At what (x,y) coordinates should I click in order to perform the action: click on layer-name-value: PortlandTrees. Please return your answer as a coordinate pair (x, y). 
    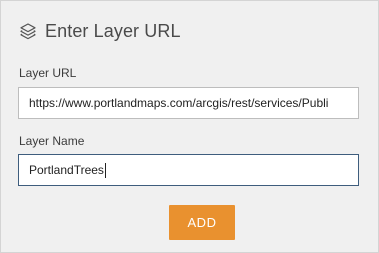
    Looking at the image, I should click on (66, 170).